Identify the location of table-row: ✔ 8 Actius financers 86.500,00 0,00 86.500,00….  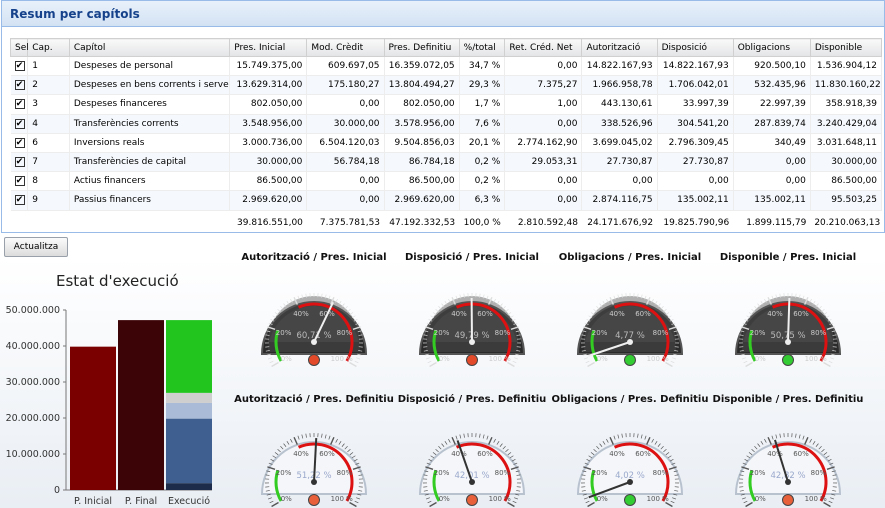
(446, 181).